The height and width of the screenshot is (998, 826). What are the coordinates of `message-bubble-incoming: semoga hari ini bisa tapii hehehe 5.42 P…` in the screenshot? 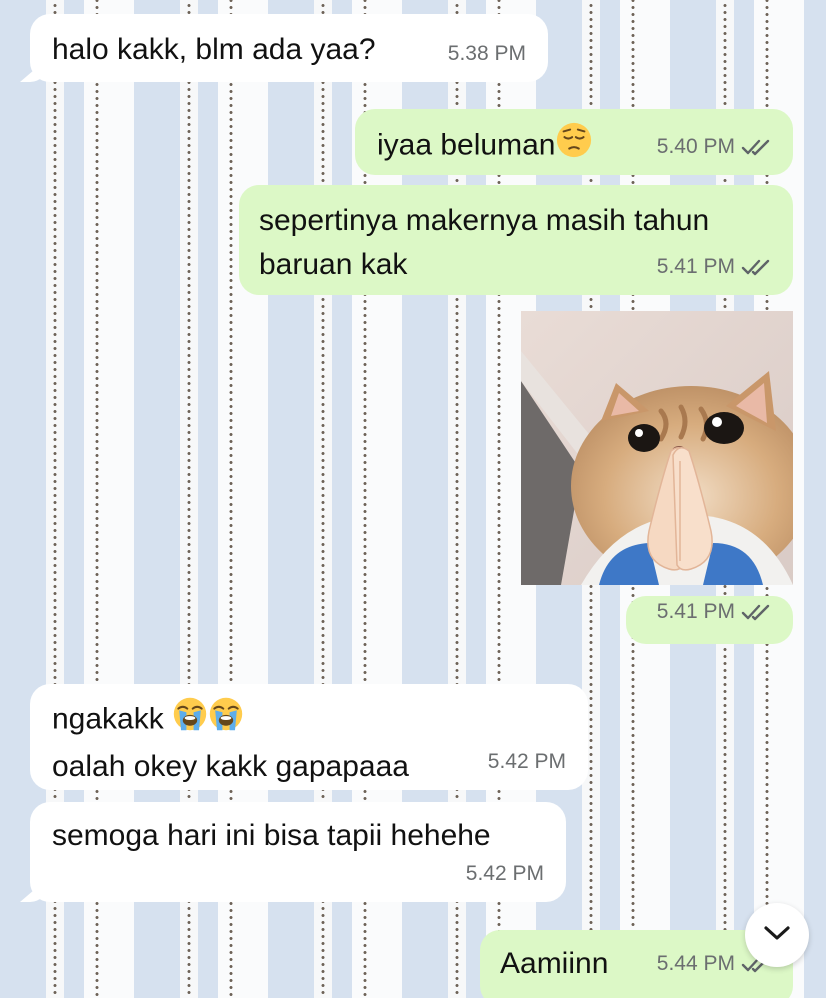 It's located at (298, 852).